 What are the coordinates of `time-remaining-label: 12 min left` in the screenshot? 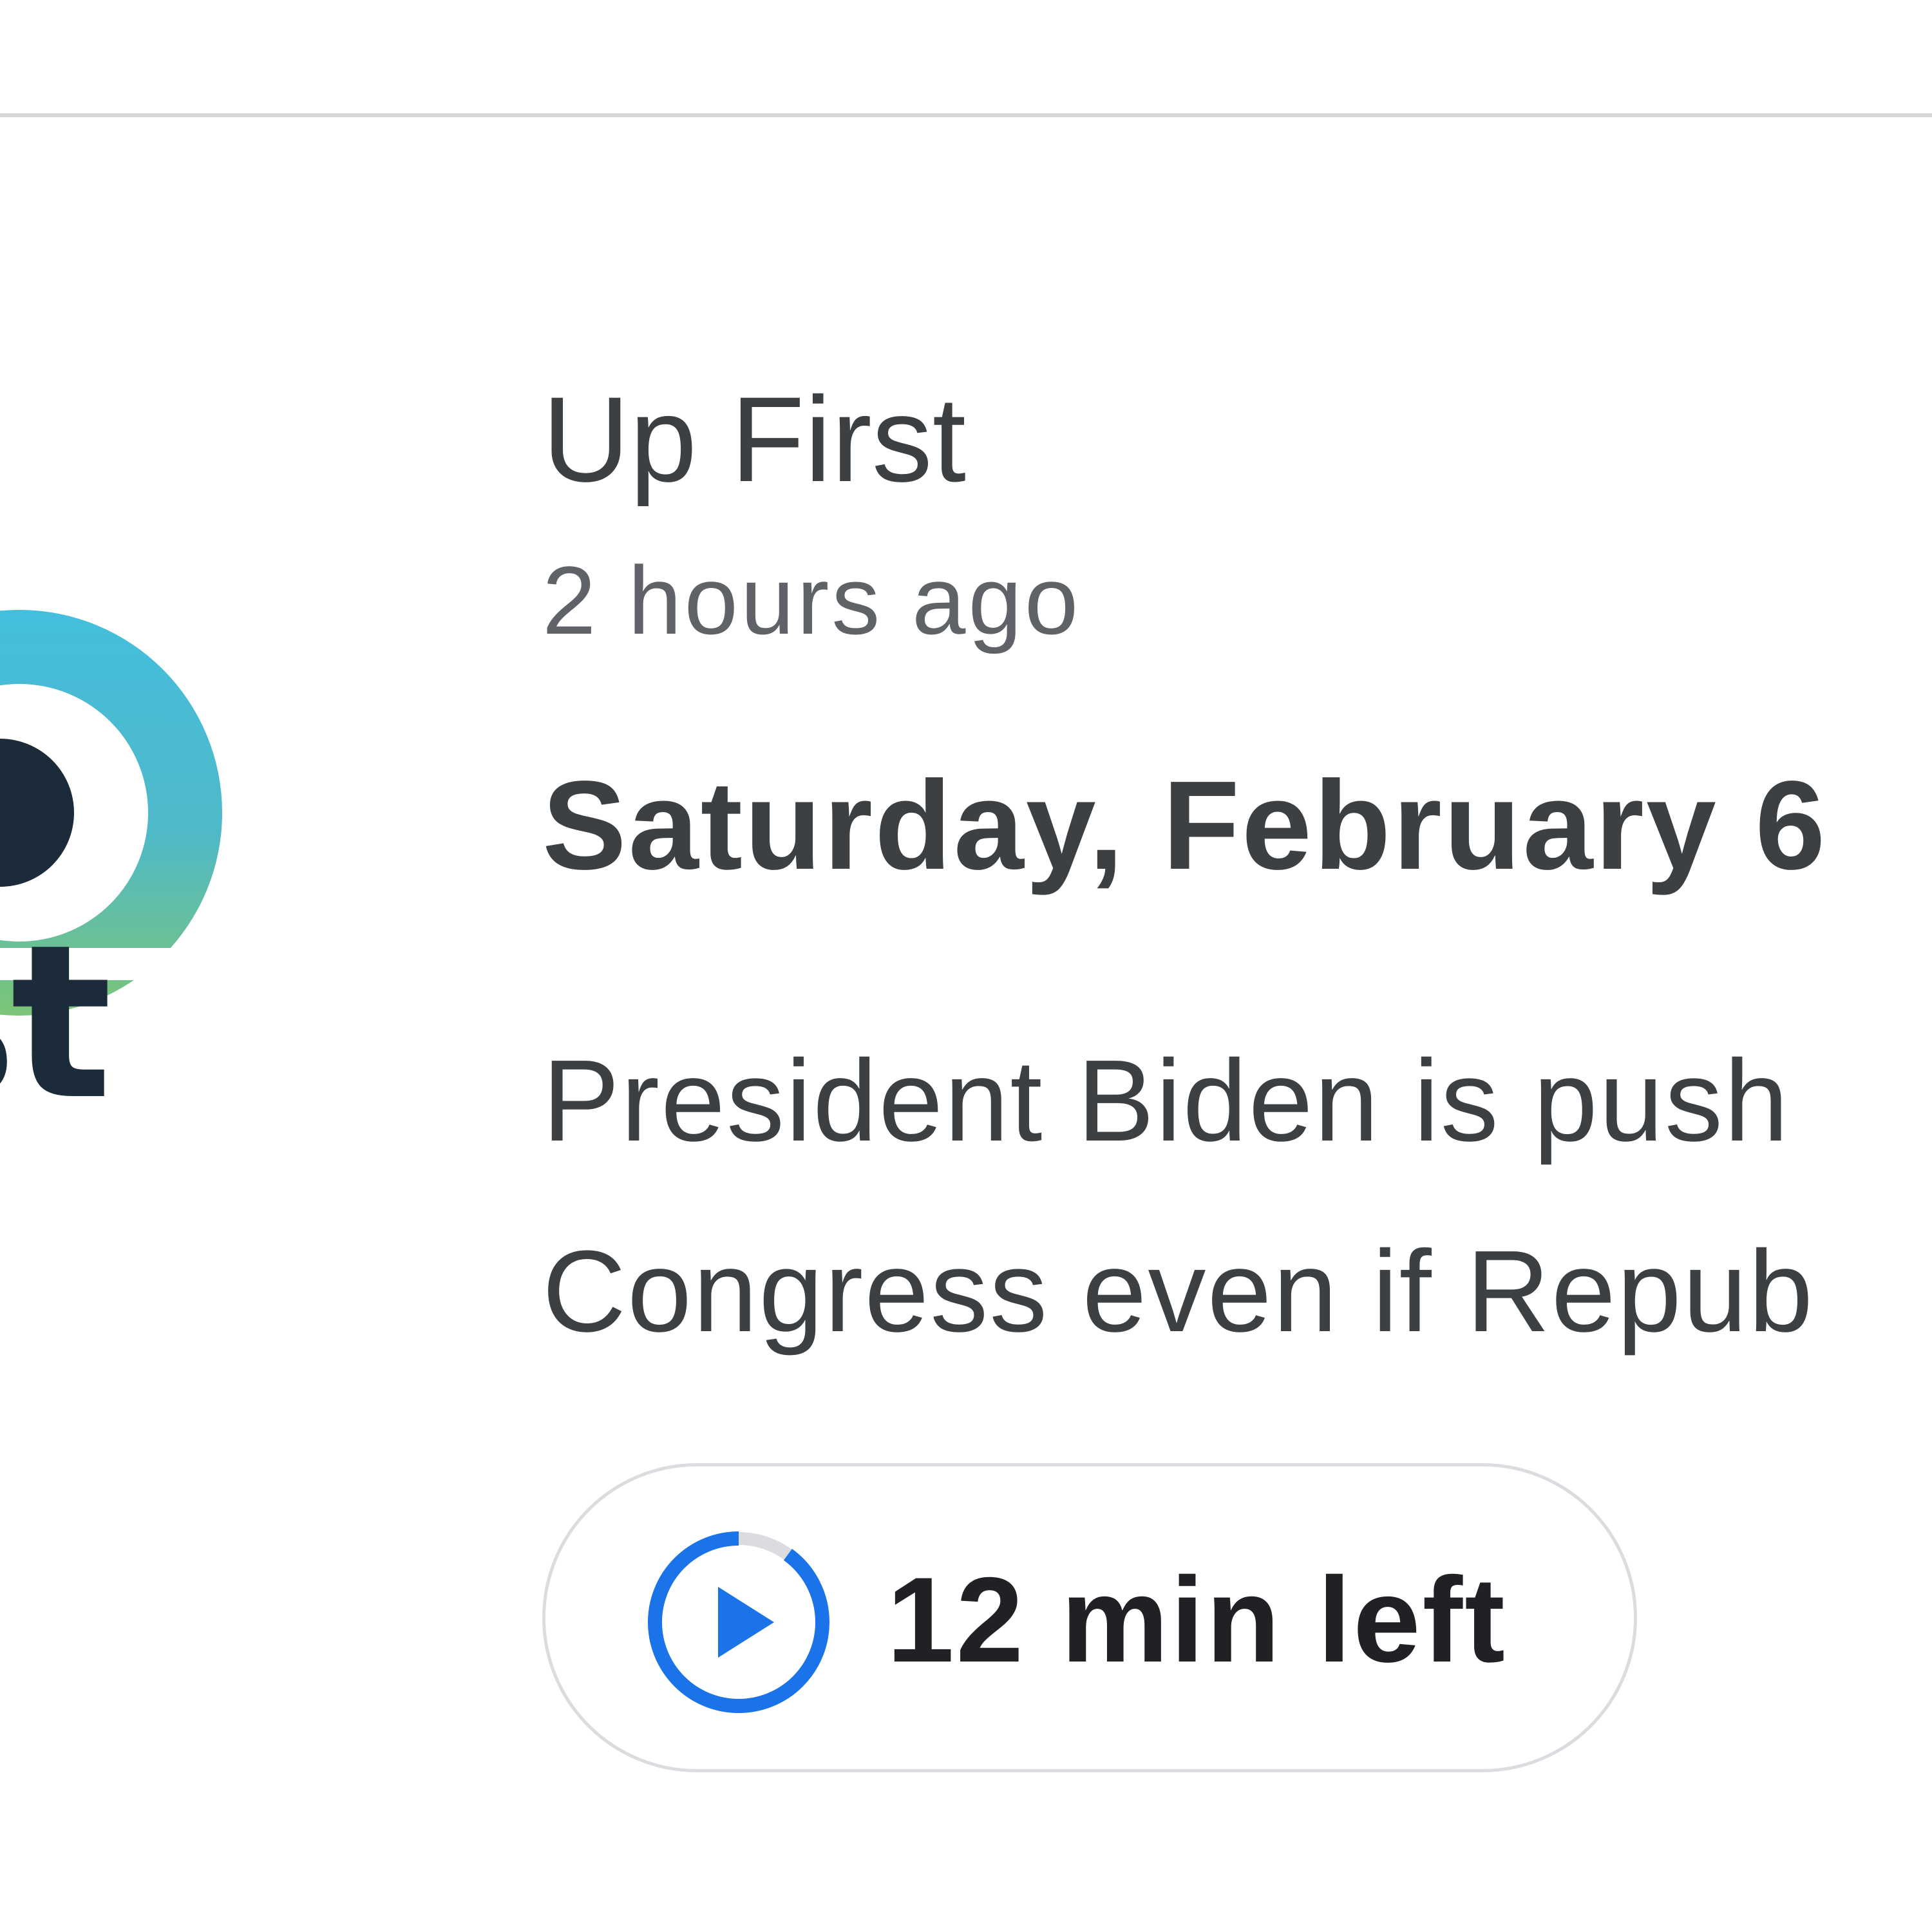 It's located at (1197, 1620).